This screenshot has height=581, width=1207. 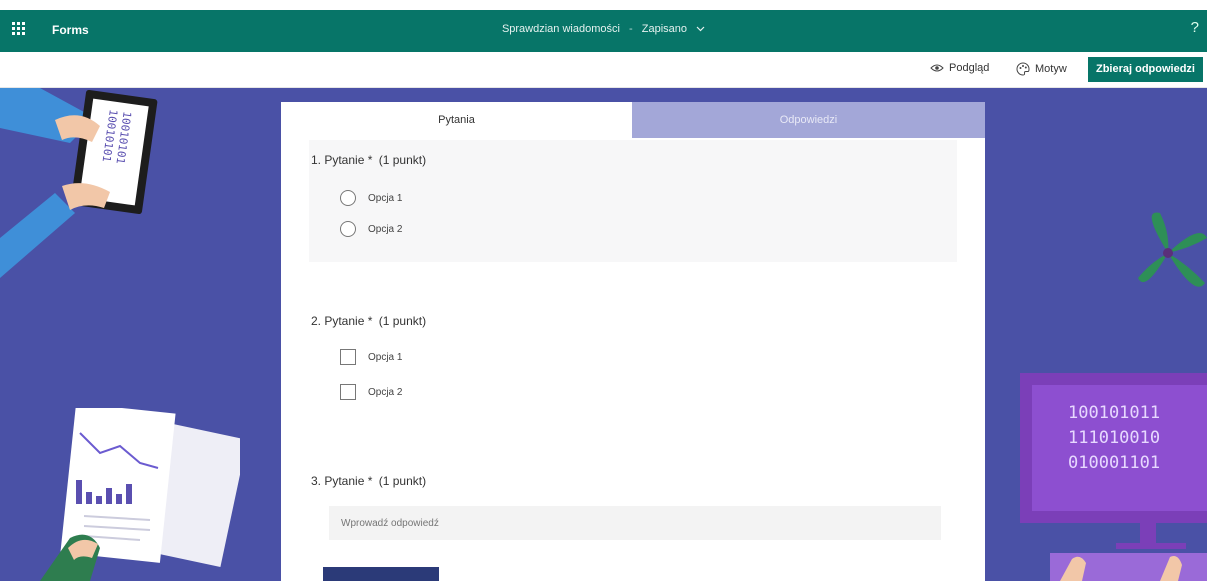 What do you see at coordinates (664, 29) in the screenshot?
I see `save-status: Zapisano` at bounding box center [664, 29].